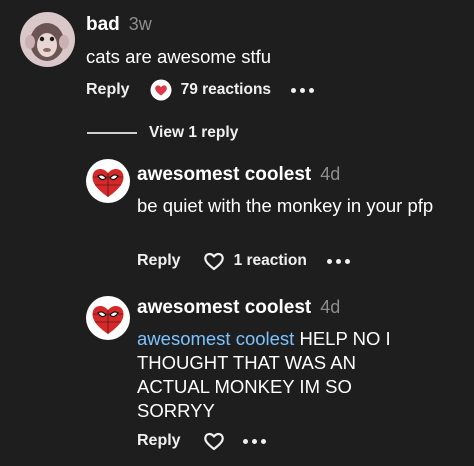 The image size is (474, 466). What do you see at coordinates (179, 56) in the screenshot?
I see `comment-text: cats are awesome stfu` at bounding box center [179, 56].